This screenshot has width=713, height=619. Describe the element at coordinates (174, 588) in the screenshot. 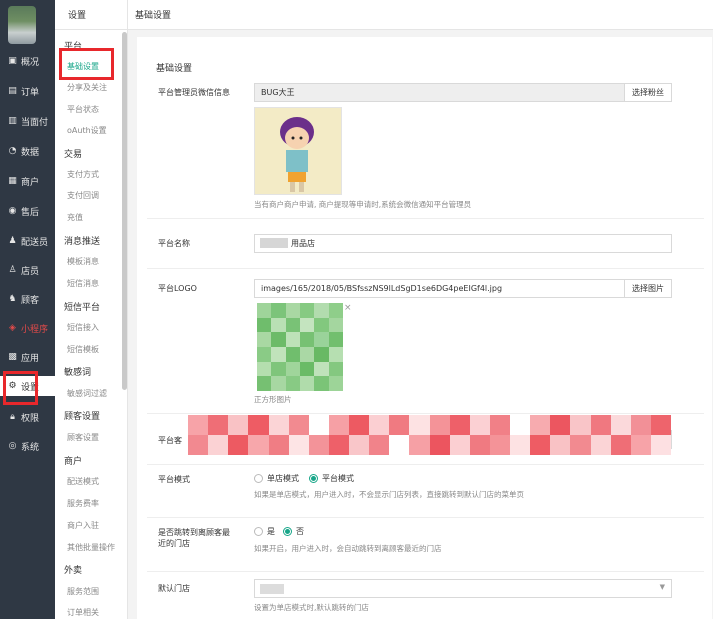

I see `default-store-label: 默认门店` at that location.